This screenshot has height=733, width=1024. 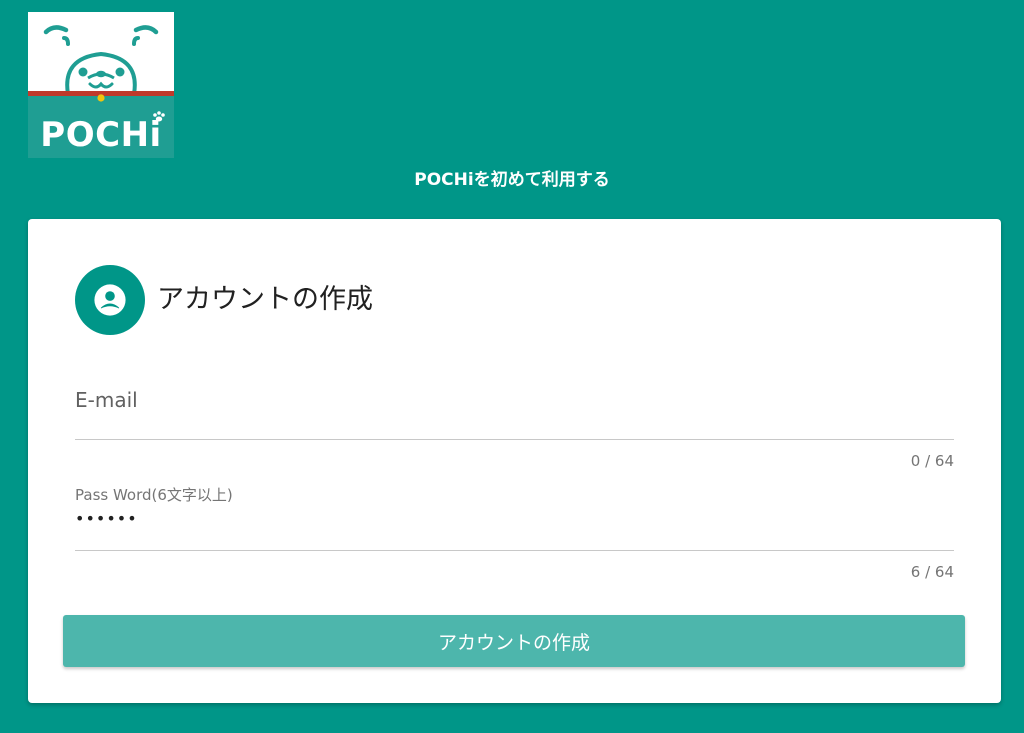 What do you see at coordinates (154, 495) in the screenshot?
I see `password-label: Pass Word(6文字以上)` at bounding box center [154, 495].